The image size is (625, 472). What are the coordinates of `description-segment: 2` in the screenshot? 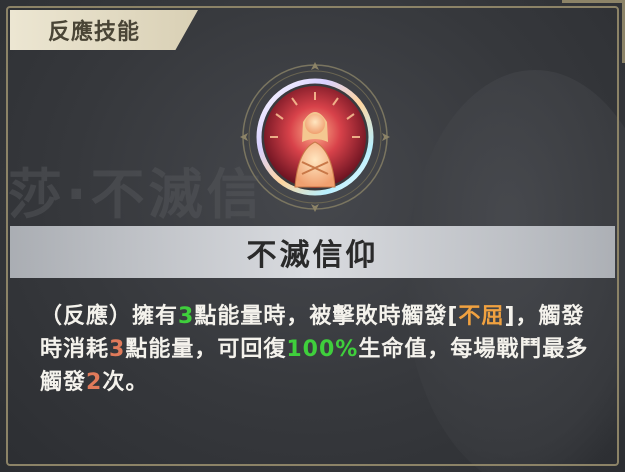 It's located at (94, 382).